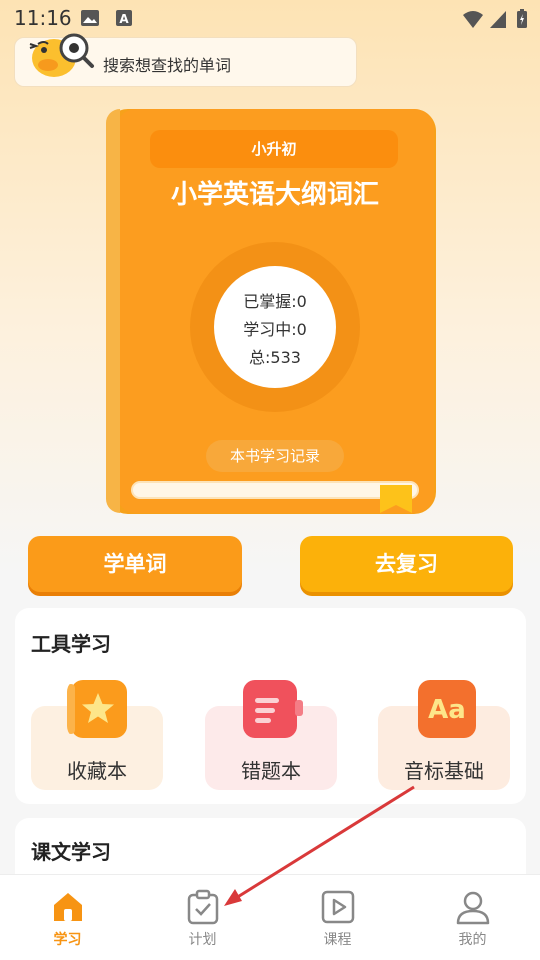  Describe the element at coordinates (97, 709) in the screenshot. I see `star-folder-icon` at that location.